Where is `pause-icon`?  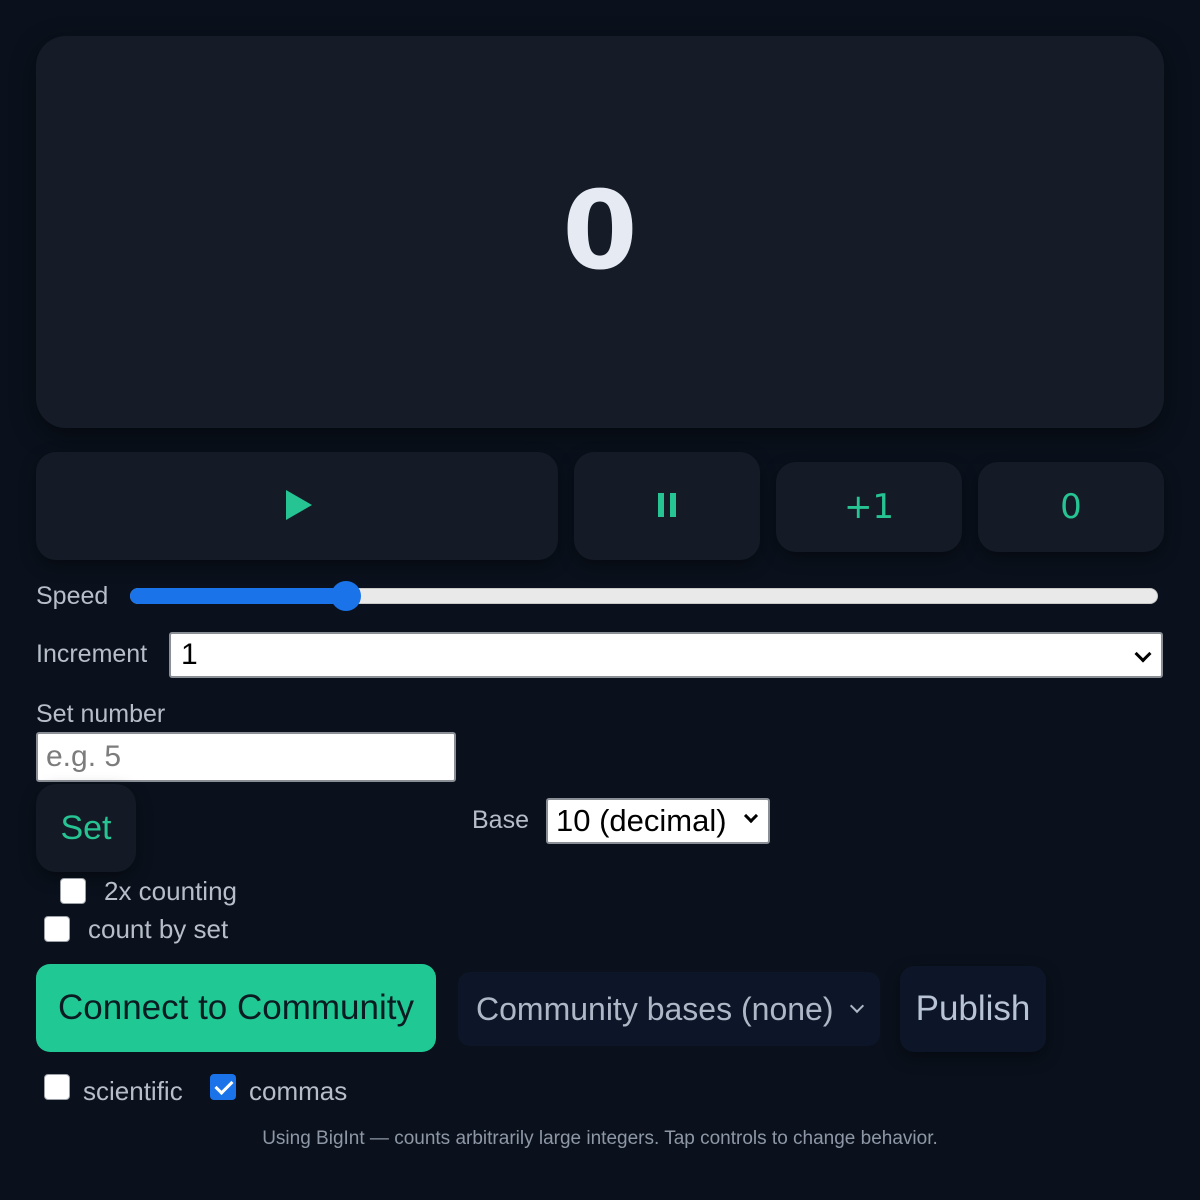
pause-icon is located at coordinates (667, 505).